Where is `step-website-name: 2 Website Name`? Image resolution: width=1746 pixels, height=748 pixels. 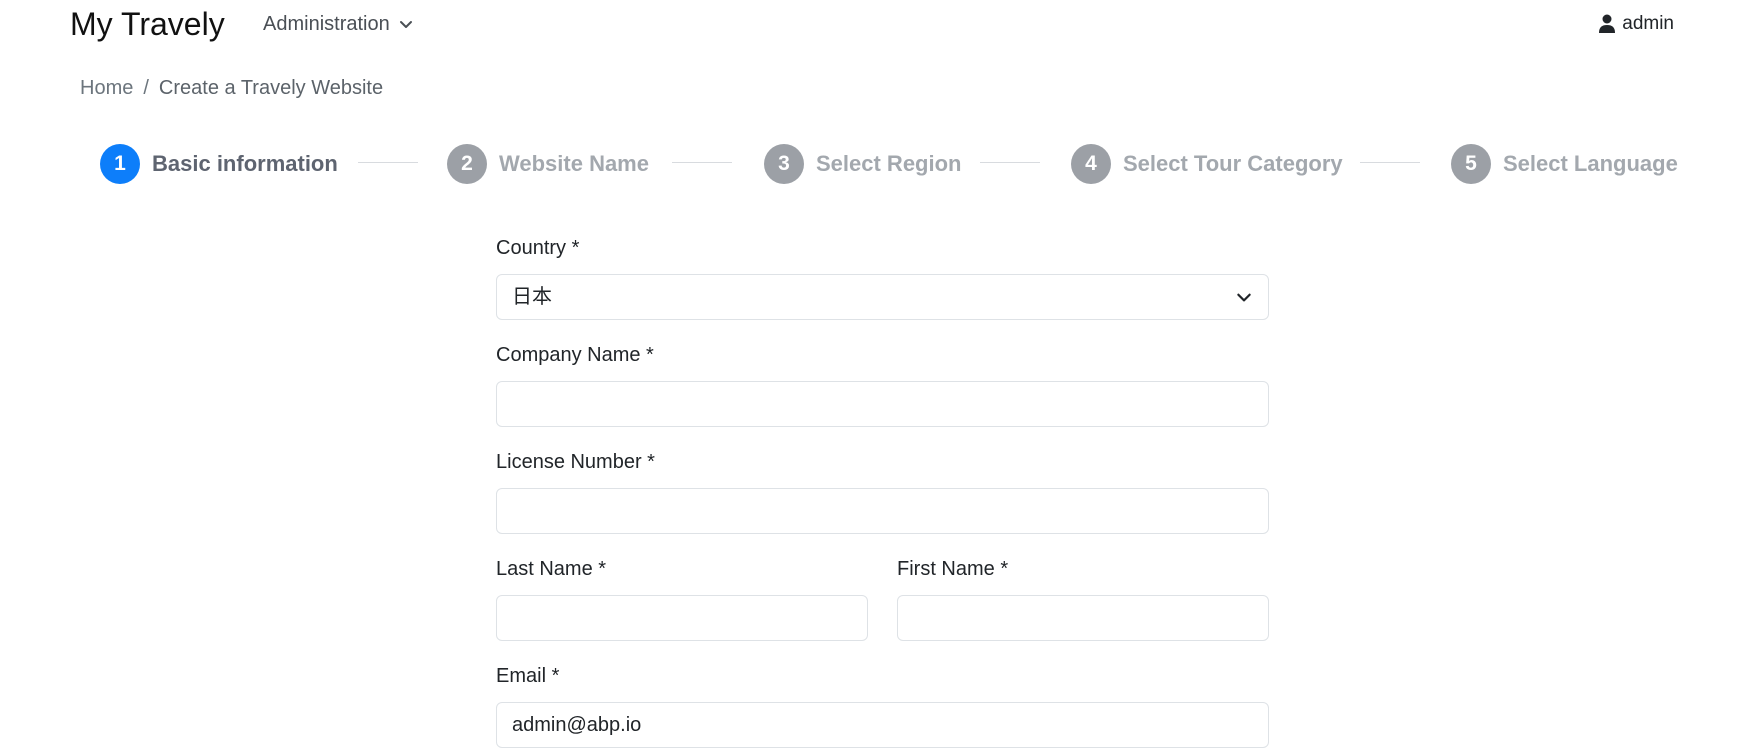
step-website-name: 2 Website Name is located at coordinates (548, 164).